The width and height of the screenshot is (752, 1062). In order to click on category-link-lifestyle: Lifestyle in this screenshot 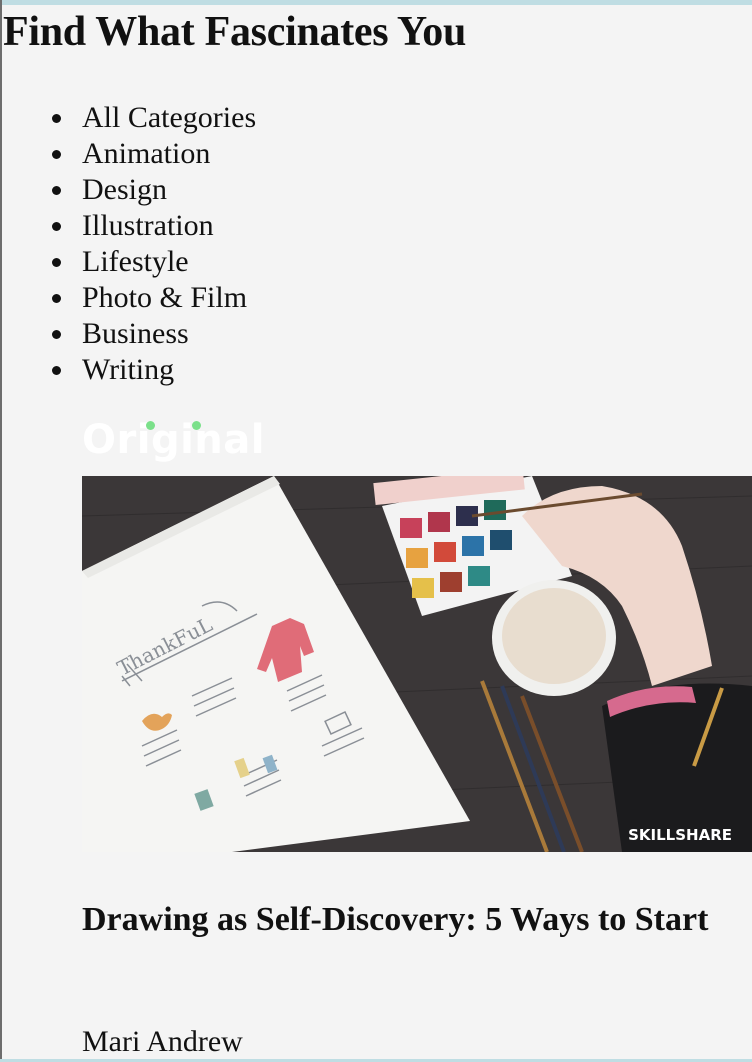, I will do `click(135, 261)`.